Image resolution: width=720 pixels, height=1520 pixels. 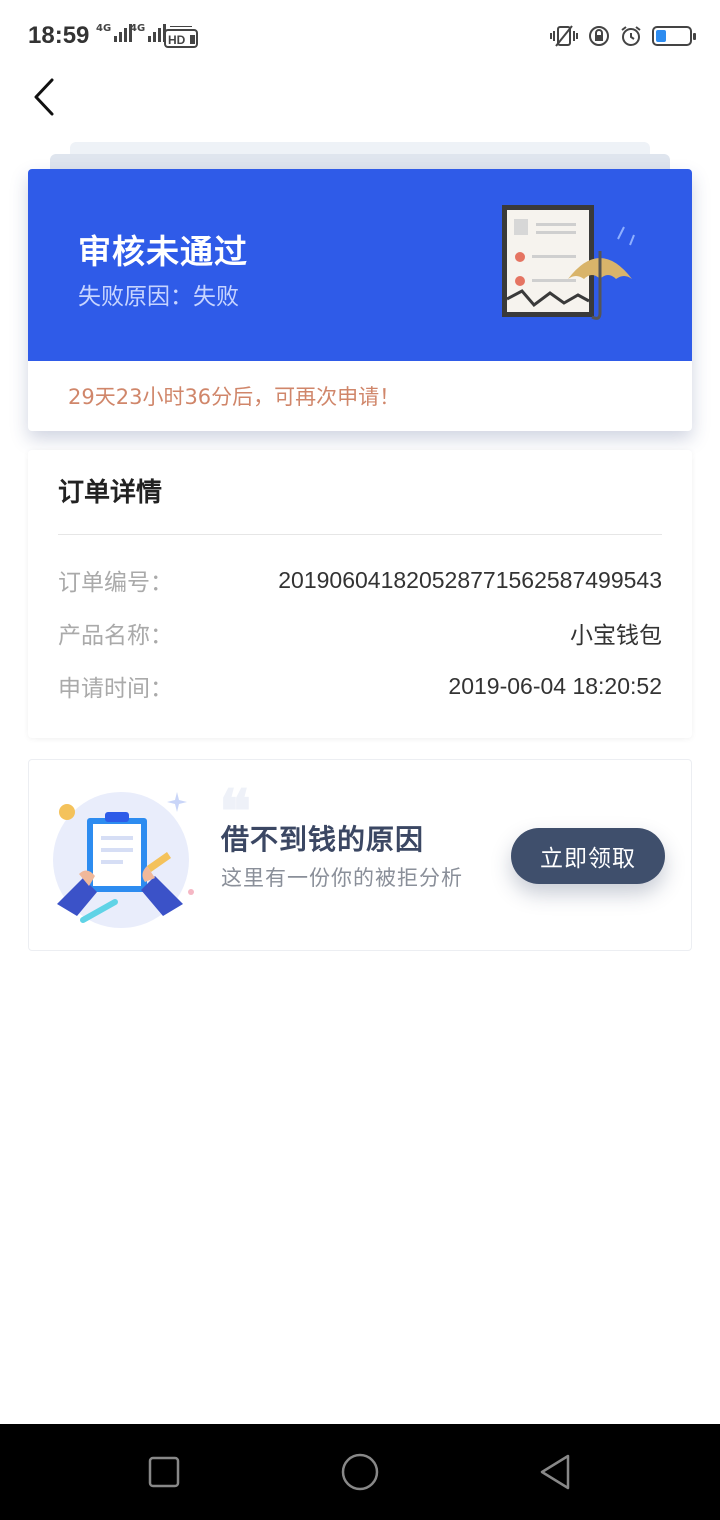 What do you see at coordinates (674, 36) in the screenshot?
I see `battery-icon` at bounding box center [674, 36].